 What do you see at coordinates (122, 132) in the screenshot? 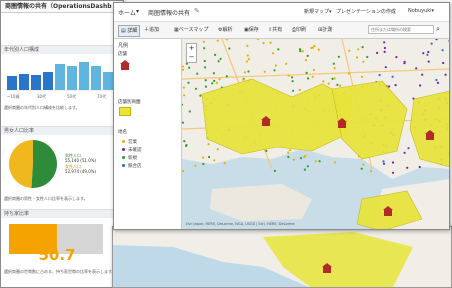
I see `legend-layer-places: 地名` at bounding box center [122, 132].